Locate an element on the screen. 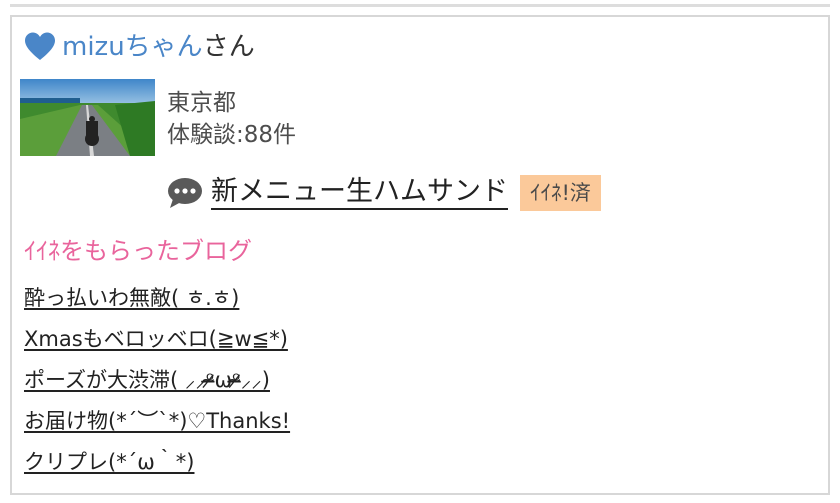 This screenshot has width=840, height=503. list-item: Xmasもベロッベロ(≧w≦*) is located at coordinates (157, 341).